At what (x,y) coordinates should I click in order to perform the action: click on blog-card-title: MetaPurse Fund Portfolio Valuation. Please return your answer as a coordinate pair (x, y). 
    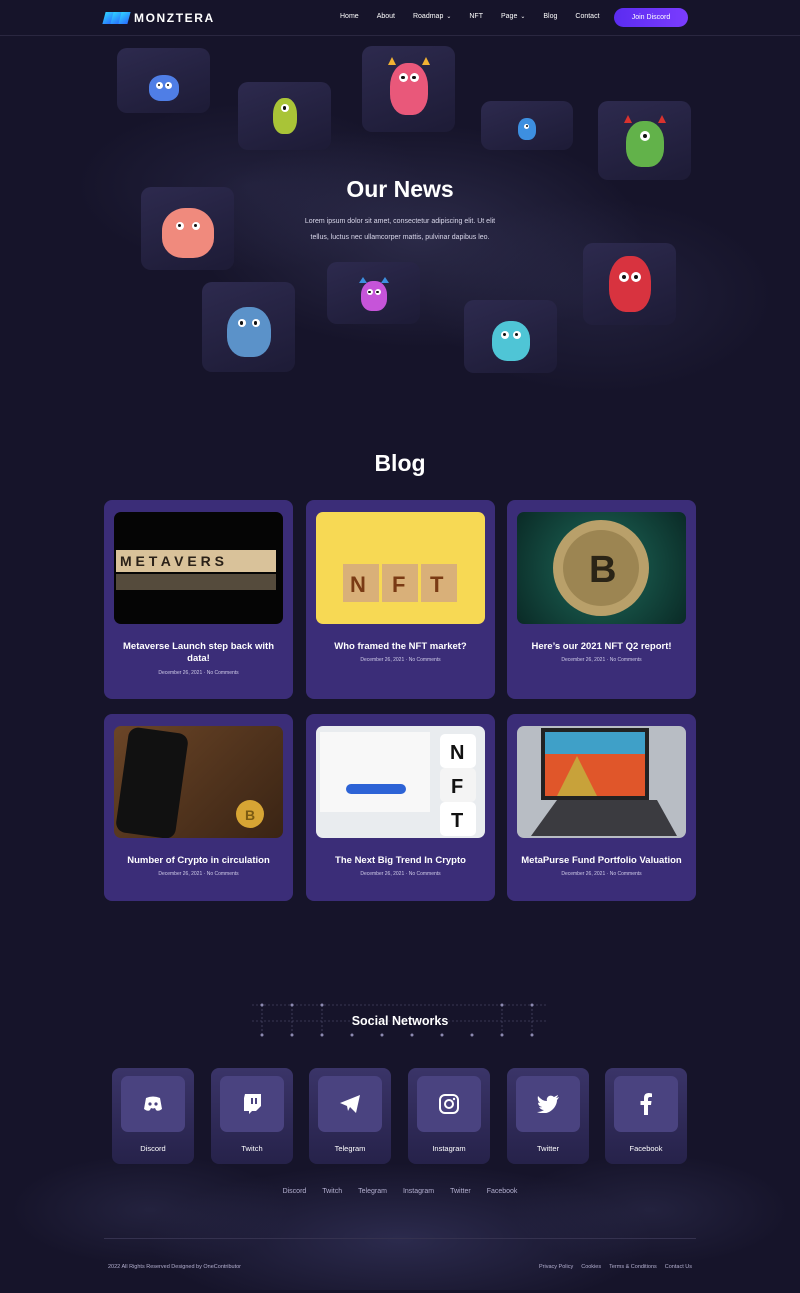
    Looking at the image, I should click on (601, 861).